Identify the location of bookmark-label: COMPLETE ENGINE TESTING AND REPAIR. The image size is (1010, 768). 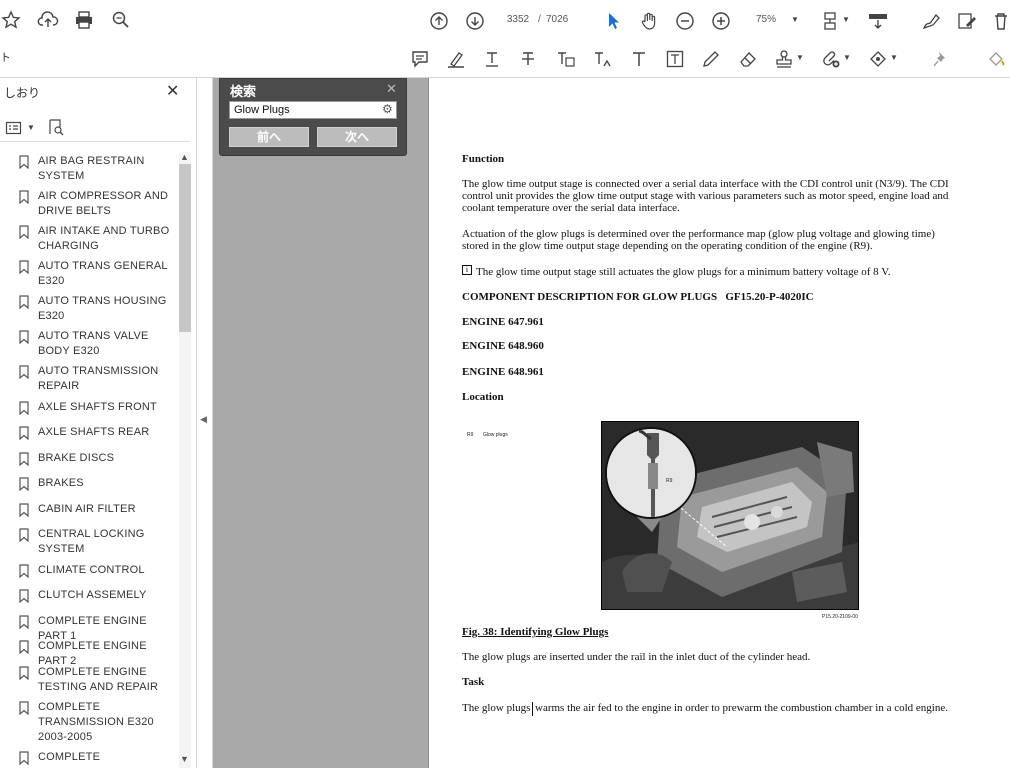
(98, 679).